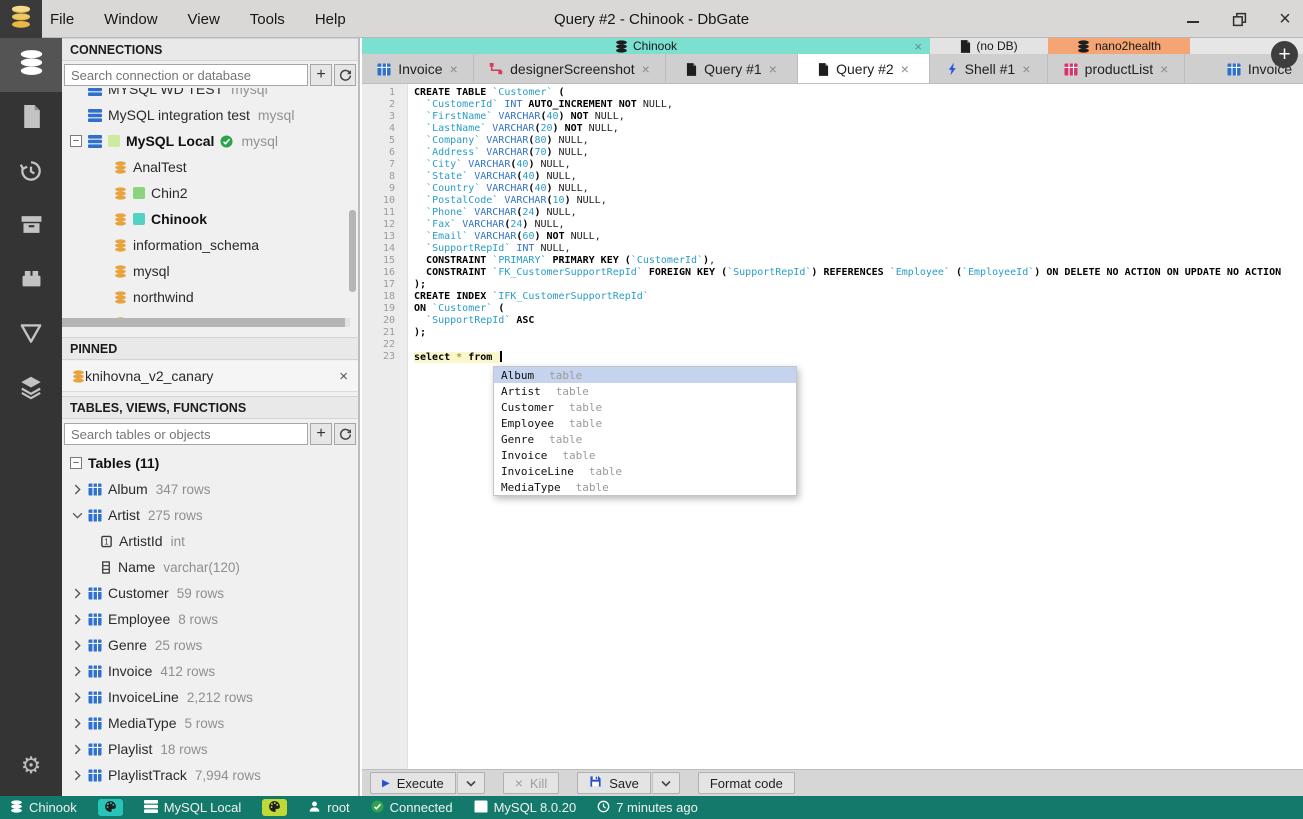 This screenshot has width=1303, height=819. I want to click on connection-row: MYSQL WD TEST mysql, so click(210, 95).